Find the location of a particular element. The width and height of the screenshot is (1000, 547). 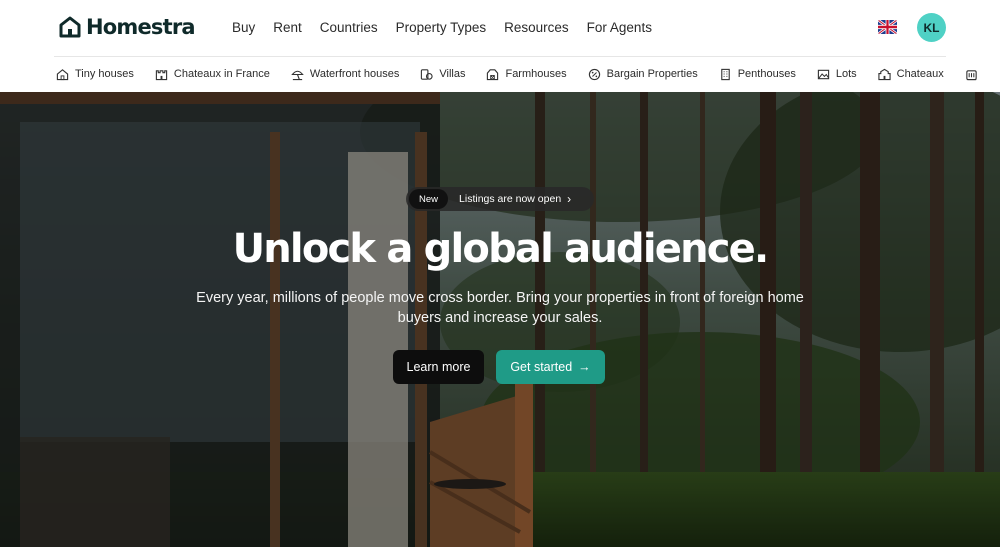

header-divider is located at coordinates (500, 56).